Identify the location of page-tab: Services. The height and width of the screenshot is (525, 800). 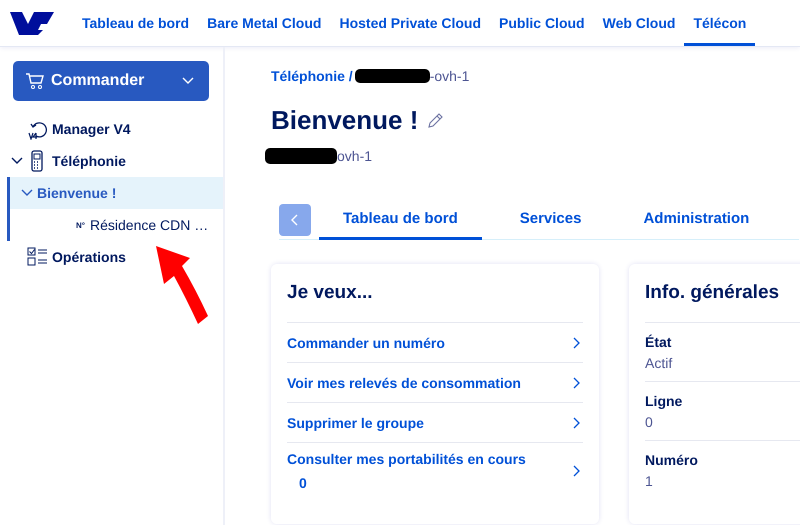
(551, 225).